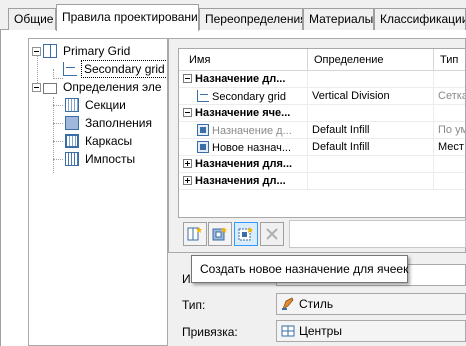 Image resolution: width=466 pixels, height=346 pixels. What do you see at coordinates (72, 159) in the screenshot?
I see `mullion-icon` at bounding box center [72, 159].